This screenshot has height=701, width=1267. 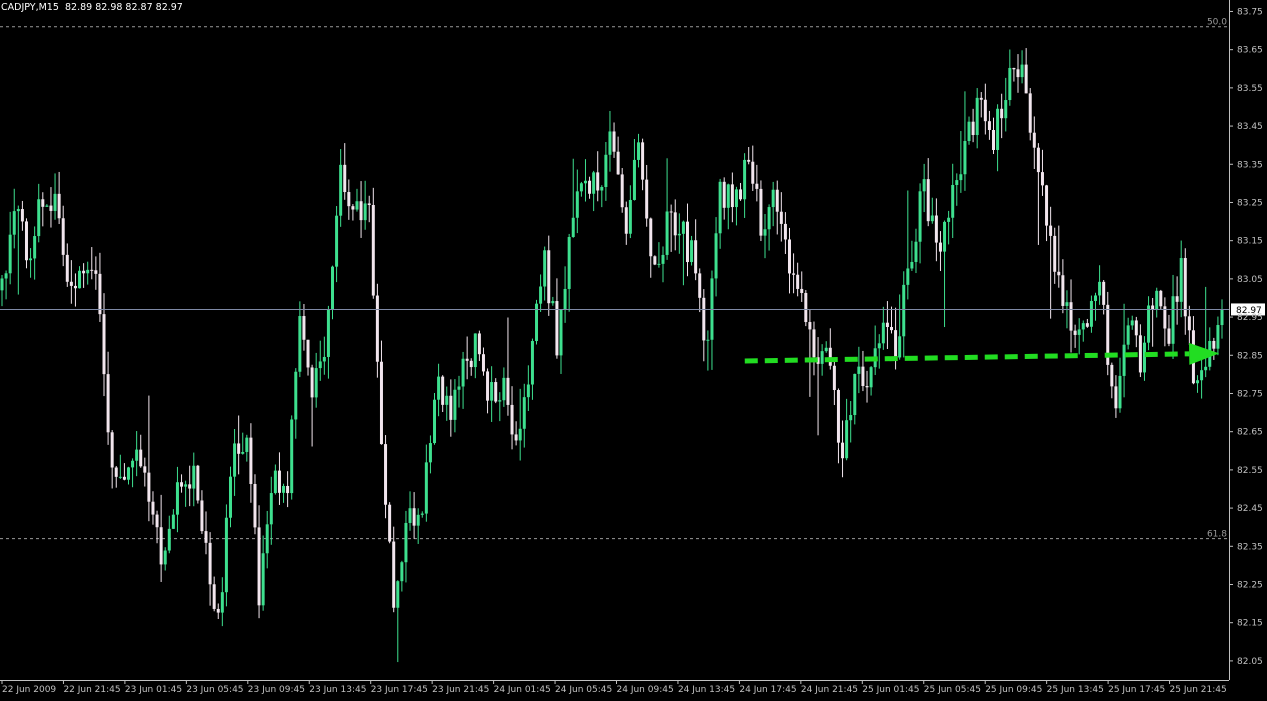 What do you see at coordinates (767, 690) in the screenshot?
I see `time-tick-label: 24 Jun 17:45` at bounding box center [767, 690].